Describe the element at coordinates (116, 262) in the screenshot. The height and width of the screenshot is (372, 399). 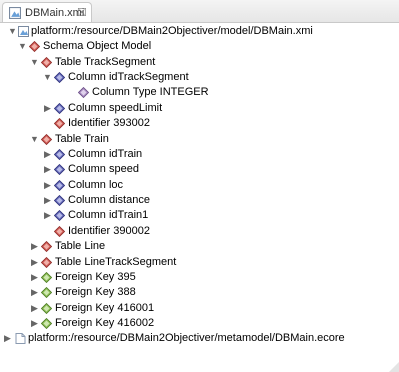
I see `tree-item-label: Table LineTrackSegment` at that location.